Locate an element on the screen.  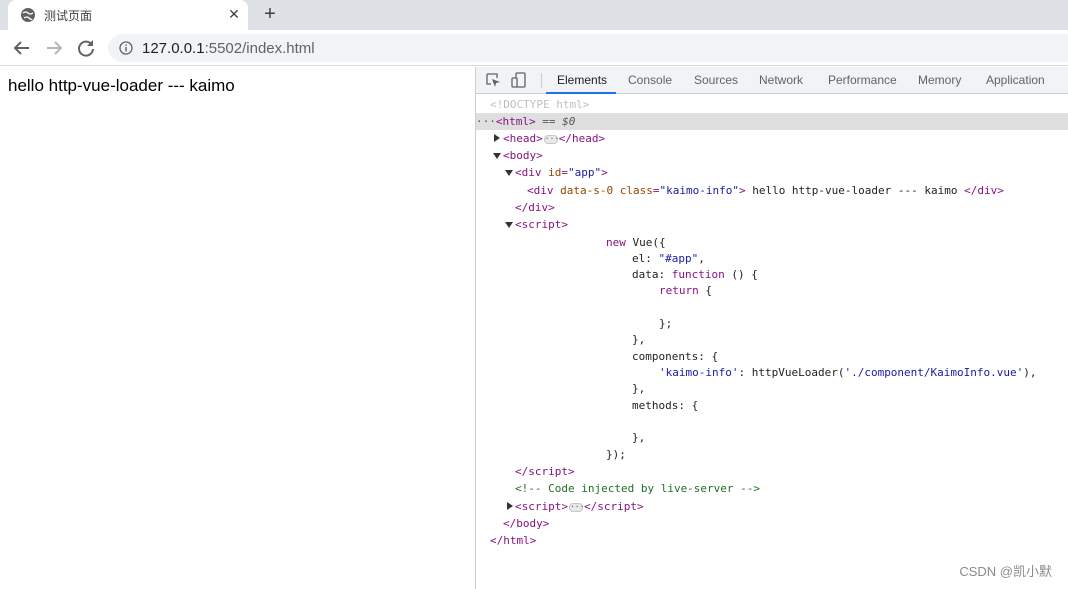
script-close-tag: </script> is located at coordinates (545, 471).